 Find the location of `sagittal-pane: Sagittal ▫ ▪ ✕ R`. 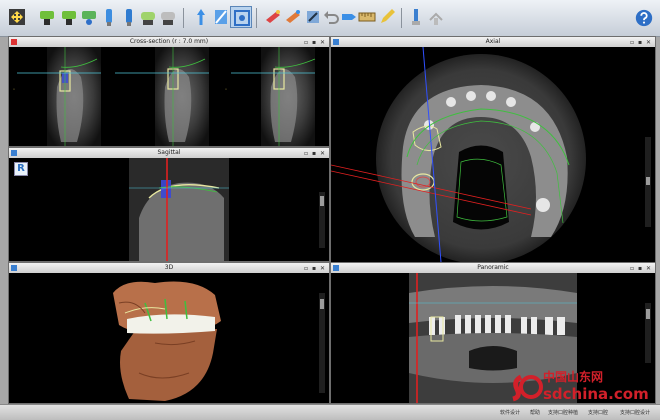

sagittal-pane: Sagittal ▫ ▪ ✕ R is located at coordinates (169, 204).